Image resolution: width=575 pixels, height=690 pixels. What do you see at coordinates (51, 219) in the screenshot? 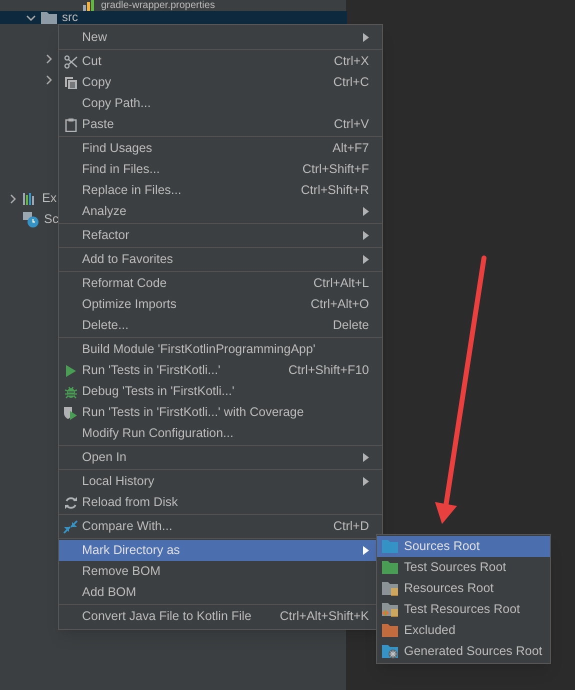
I see `tree-item-label: Sc` at bounding box center [51, 219].